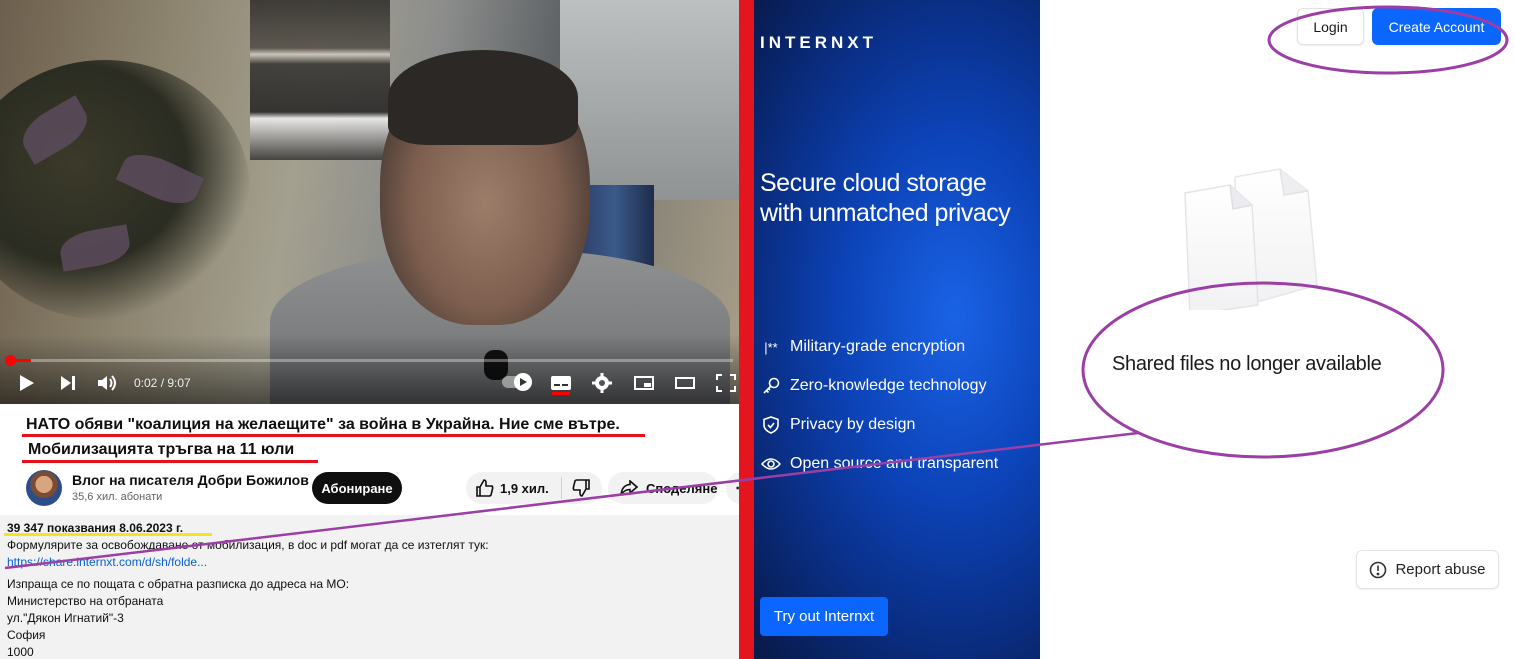 This screenshot has height=659, width=1514. What do you see at coordinates (1251, 239) in the screenshot?
I see `empty-files-illustration` at bounding box center [1251, 239].